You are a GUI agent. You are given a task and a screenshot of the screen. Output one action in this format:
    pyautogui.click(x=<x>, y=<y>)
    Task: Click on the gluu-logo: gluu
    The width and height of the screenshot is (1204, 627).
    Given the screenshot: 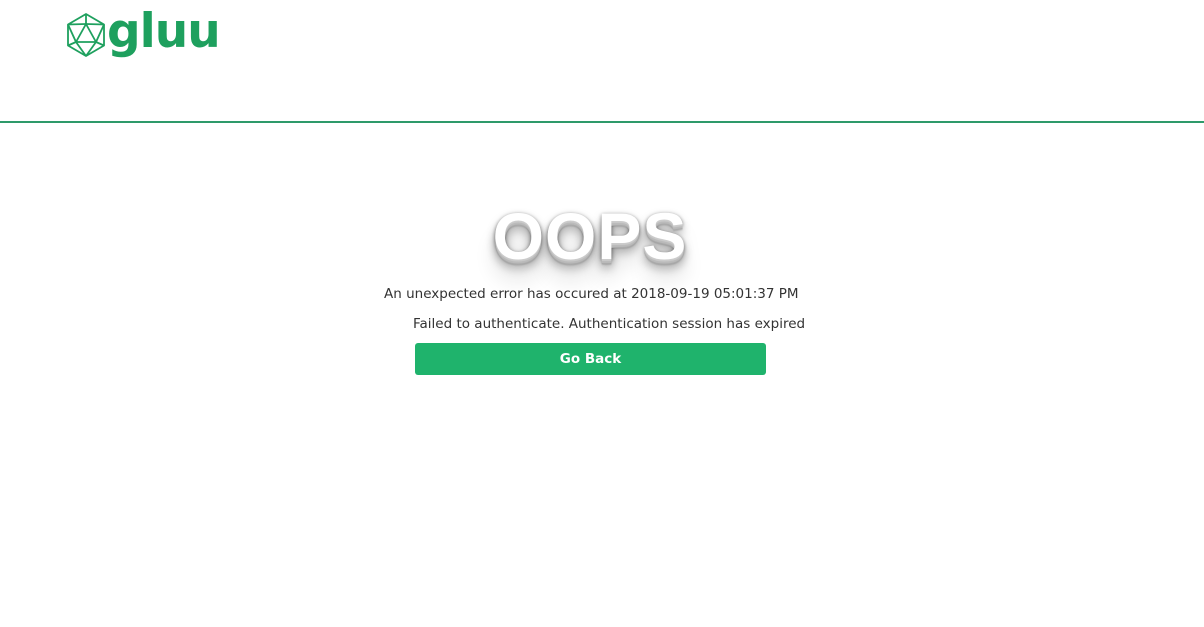 What is the action you would take?
    pyautogui.click(x=143, y=31)
    